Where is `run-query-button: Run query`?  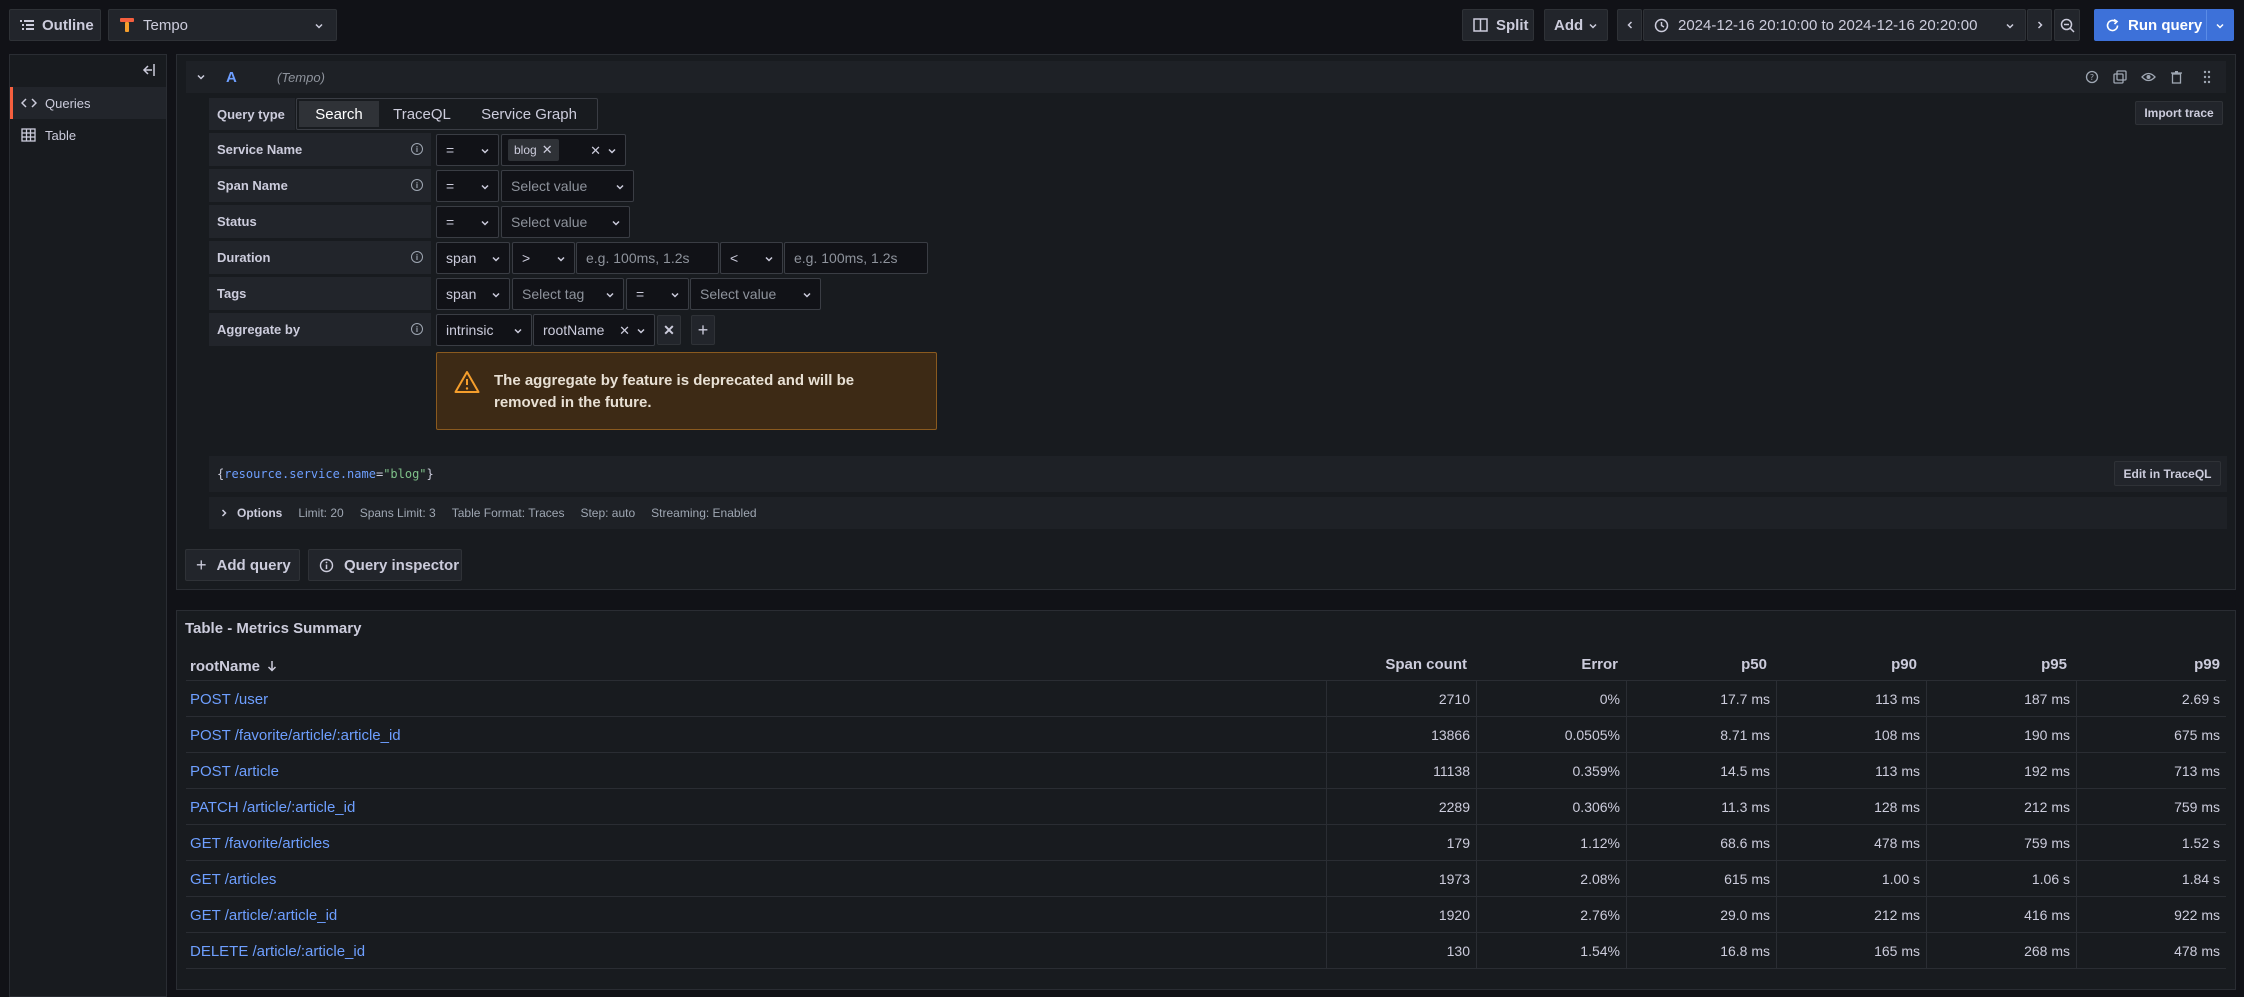
run-query-button: Run query is located at coordinates (2164, 25).